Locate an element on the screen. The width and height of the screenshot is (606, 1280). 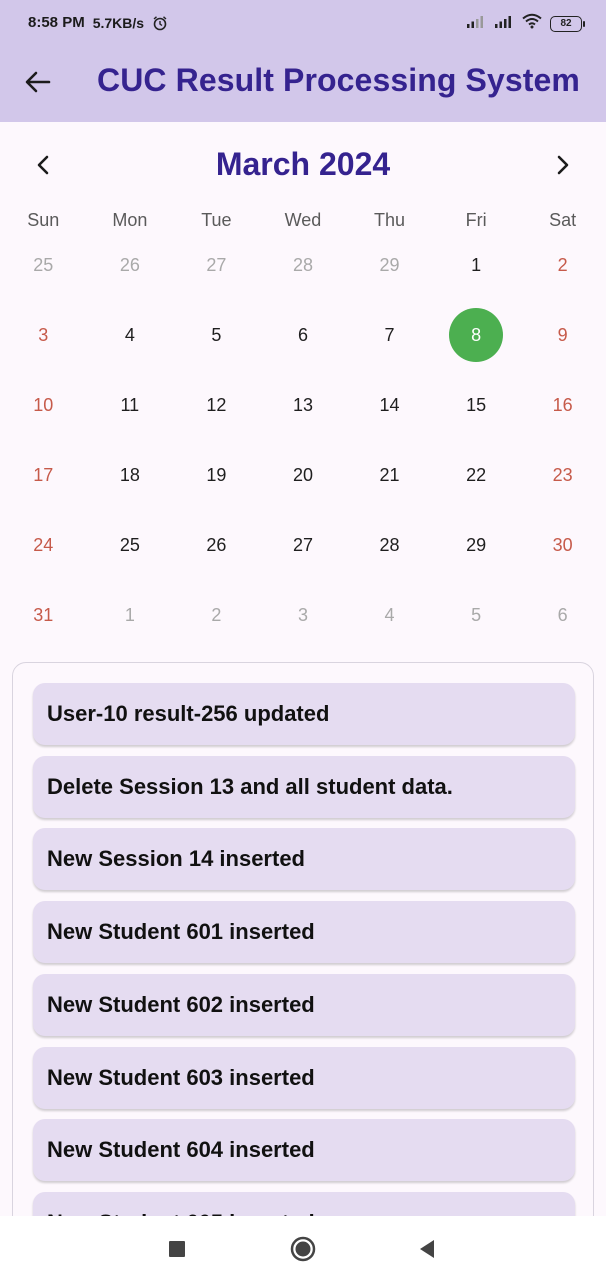
calendar-day-number: 19 is located at coordinates (216, 474).